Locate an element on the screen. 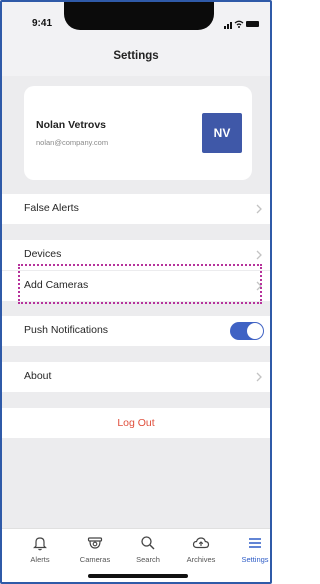 The image size is (320, 584). system-indicators is located at coordinates (242, 24).